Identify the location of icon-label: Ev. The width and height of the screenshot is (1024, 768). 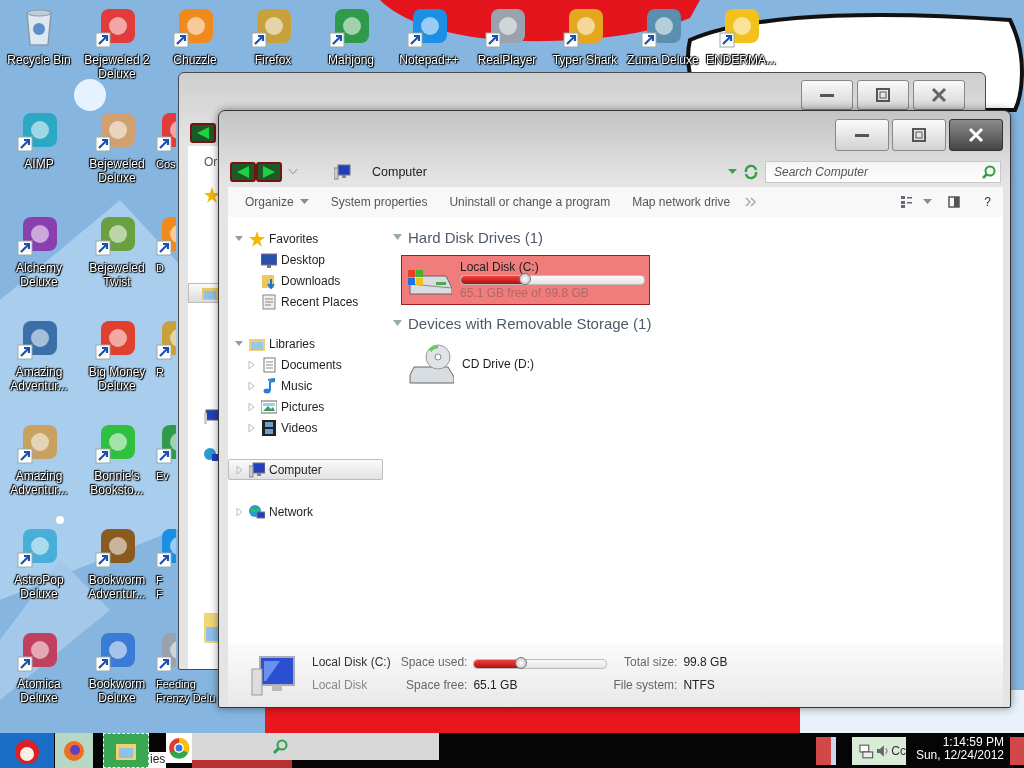
(162, 476).